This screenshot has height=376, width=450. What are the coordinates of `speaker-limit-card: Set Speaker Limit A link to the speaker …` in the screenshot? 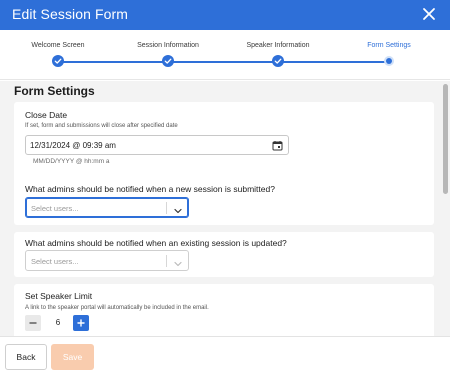 It's located at (224, 310).